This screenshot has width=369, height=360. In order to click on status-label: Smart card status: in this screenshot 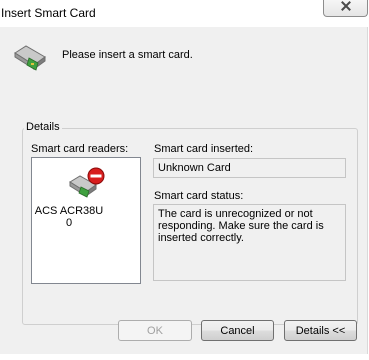, I will do `click(199, 196)`.